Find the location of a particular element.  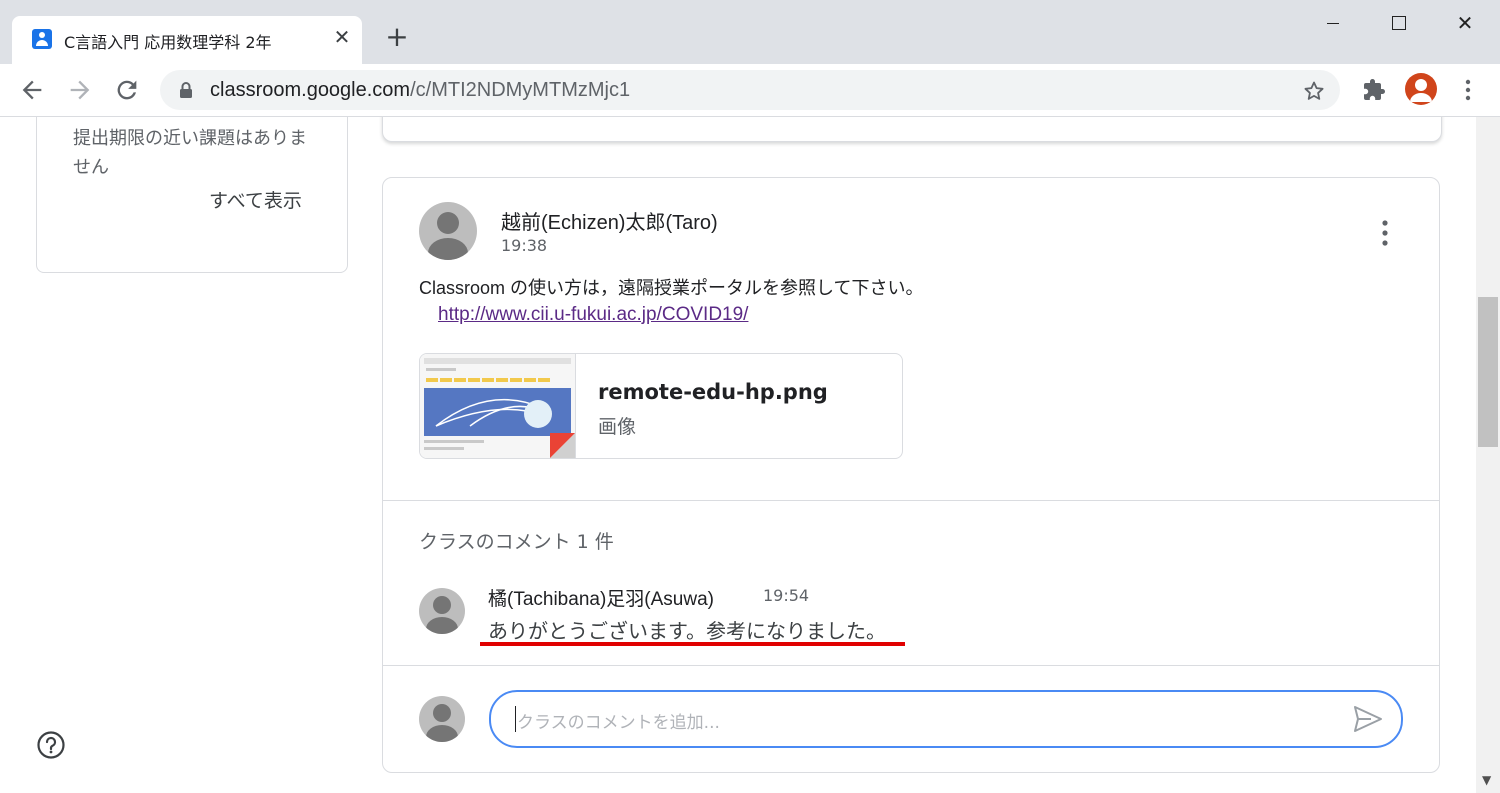

profile-avatar-icon is located at coordinates (1421, 89).